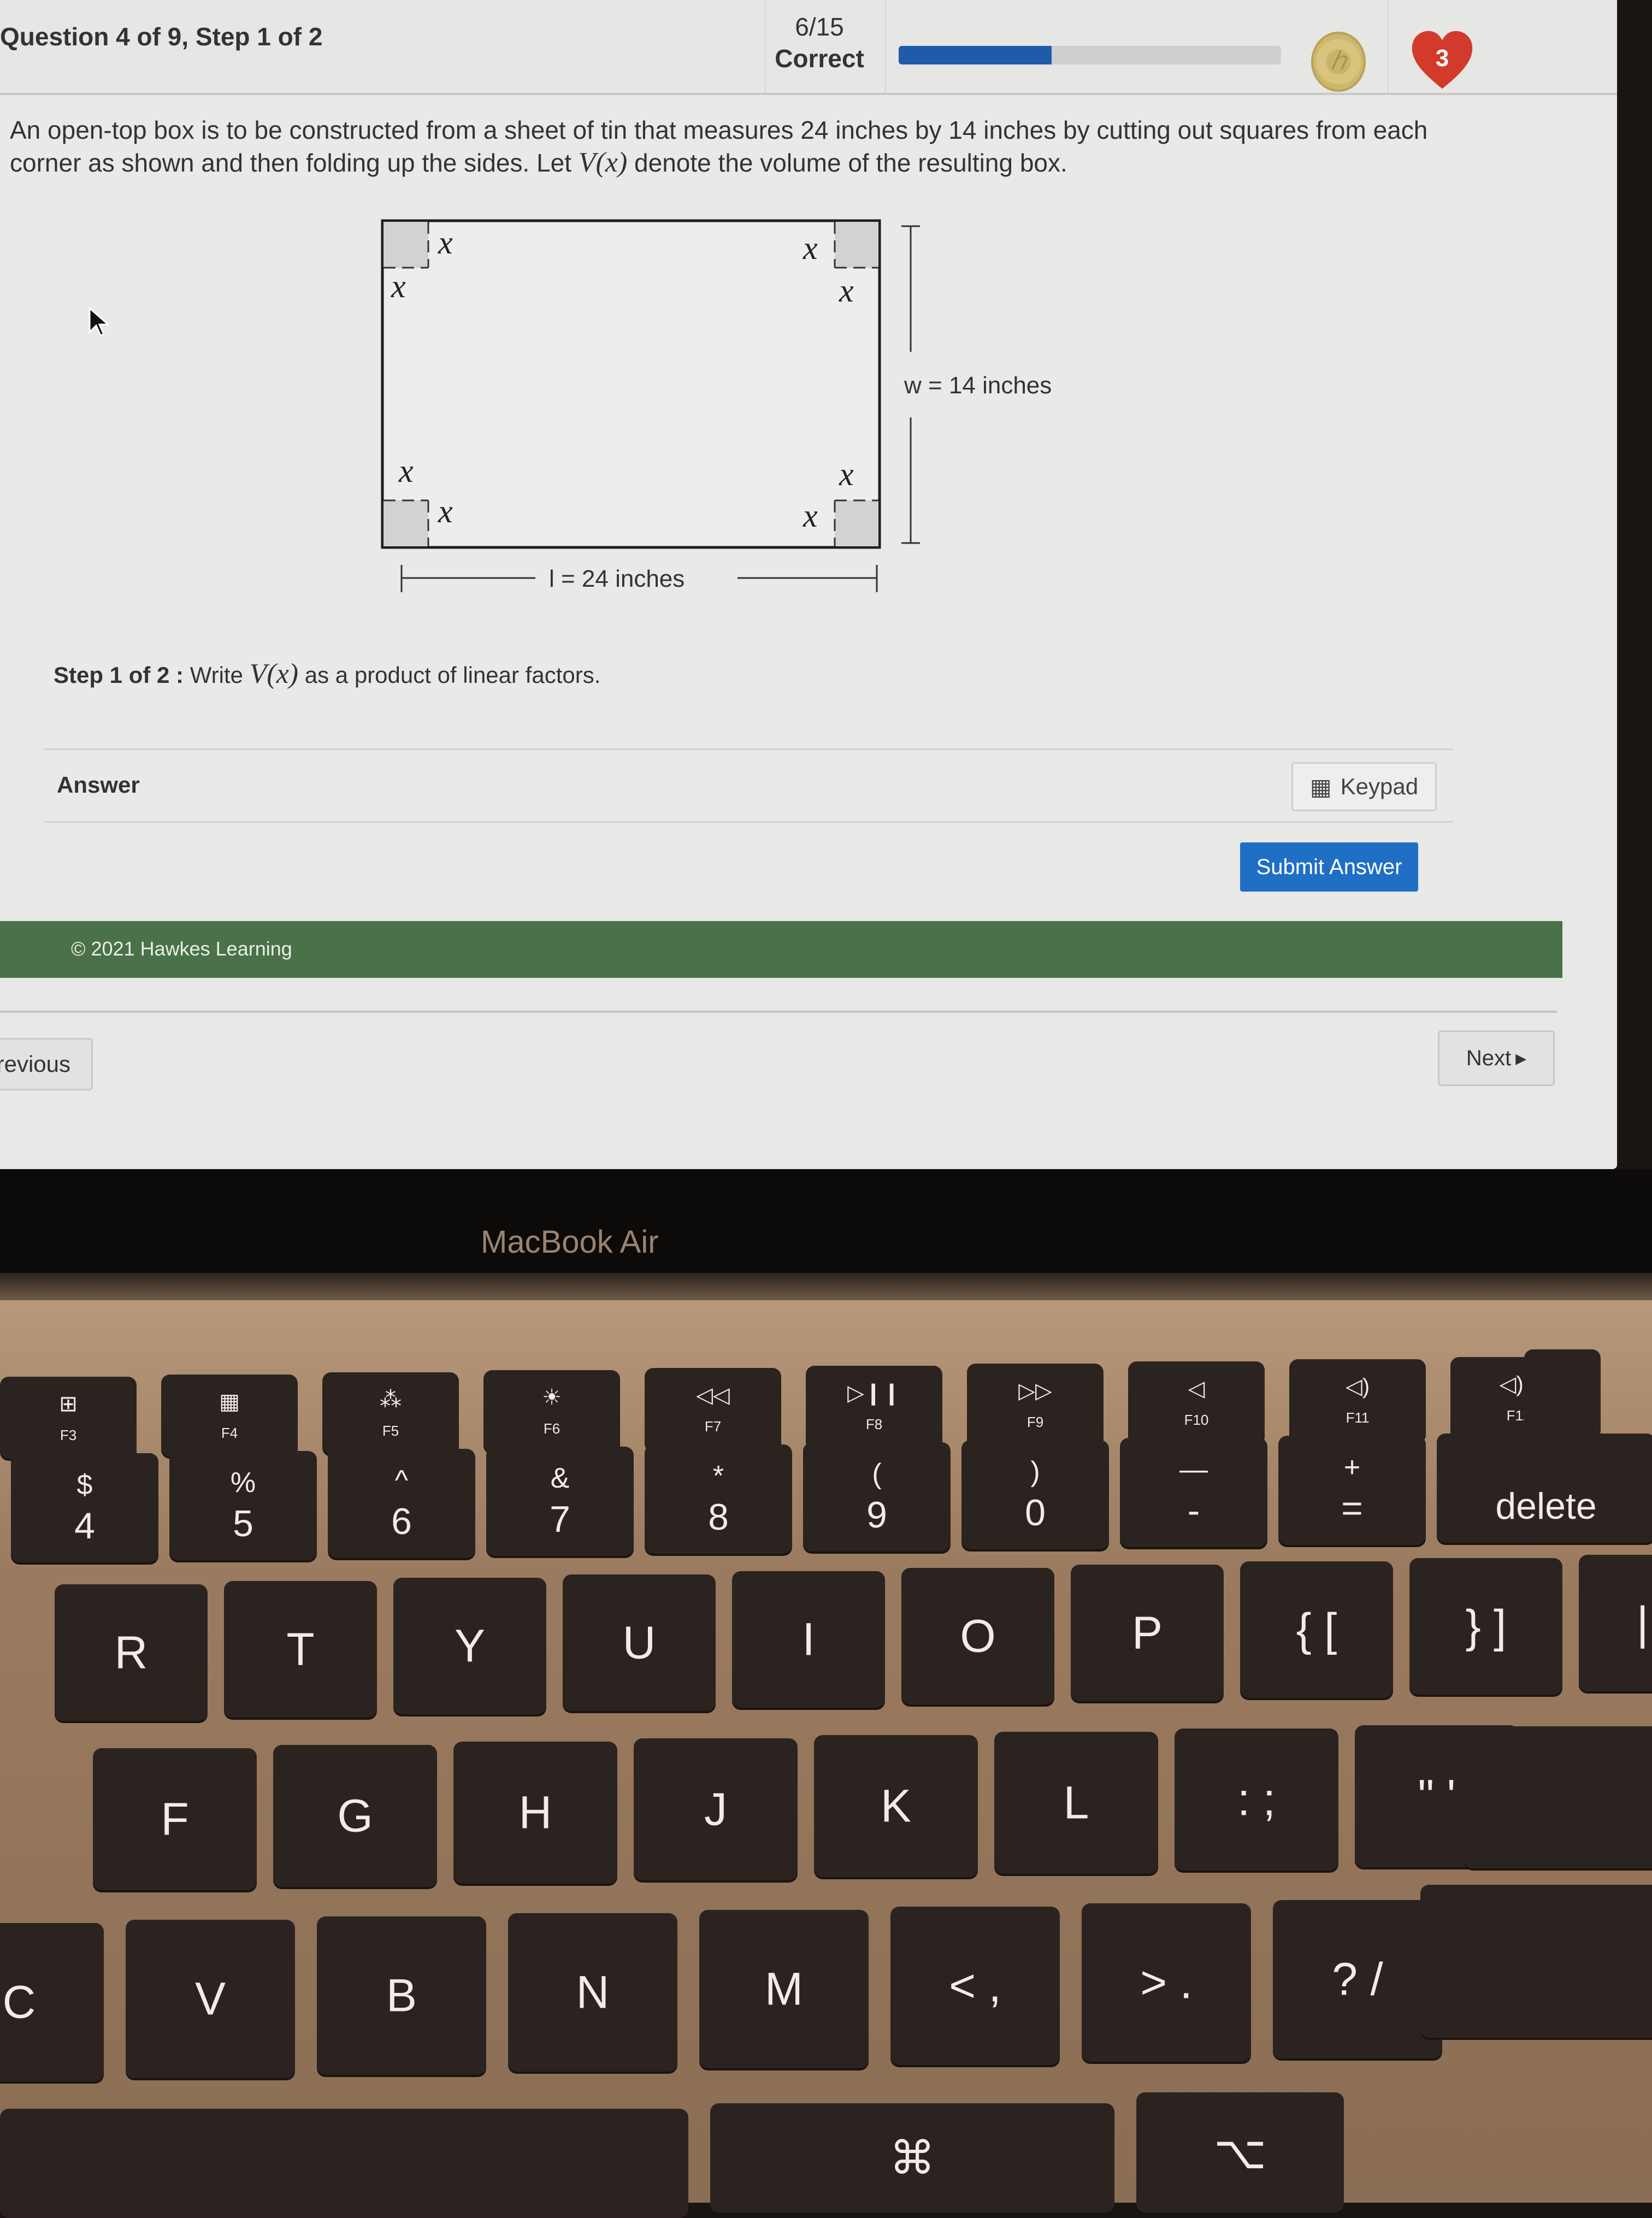 This screenshot has width=1652, height=2218. I want to click on fn-key-label: F5, so click(390, 1431).